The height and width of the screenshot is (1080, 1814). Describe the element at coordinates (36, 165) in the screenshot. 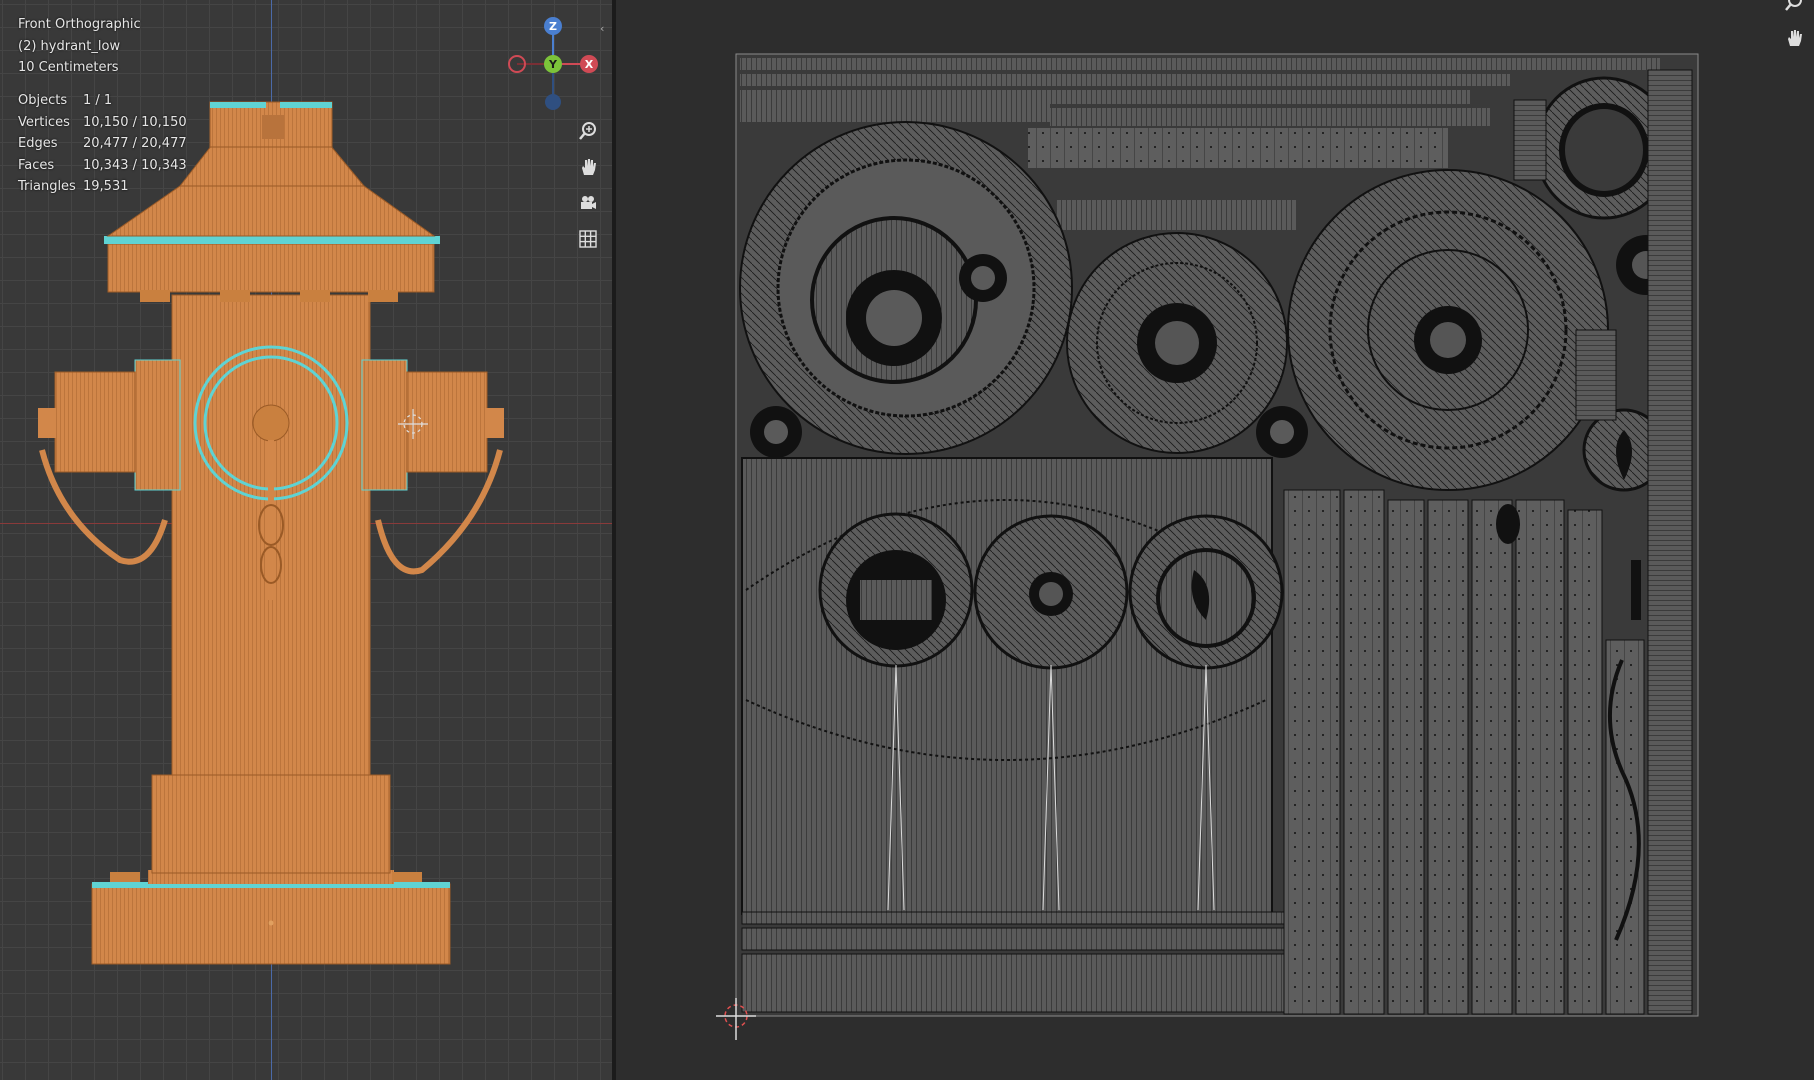

I see `stat-label: Faces` at that location.